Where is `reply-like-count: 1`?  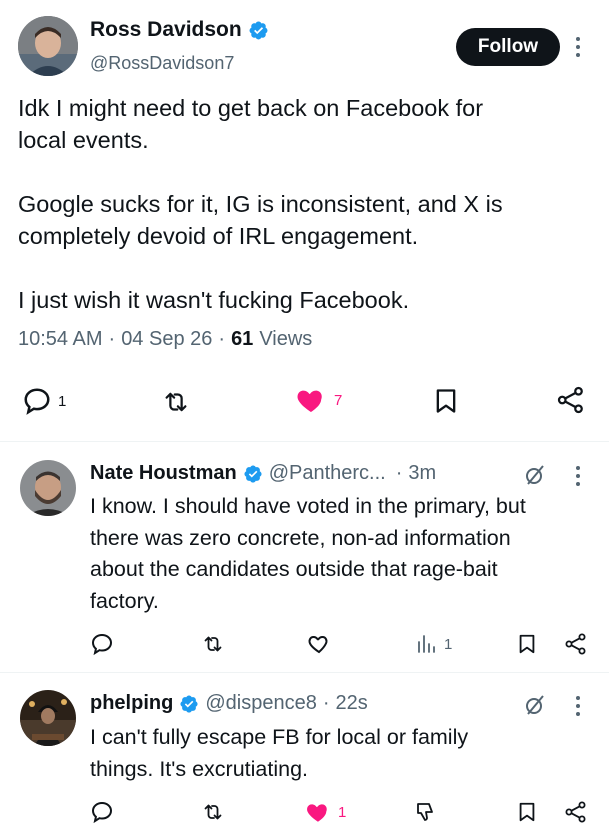 reply-like-count: 1 is located at coordinates (342, 812).